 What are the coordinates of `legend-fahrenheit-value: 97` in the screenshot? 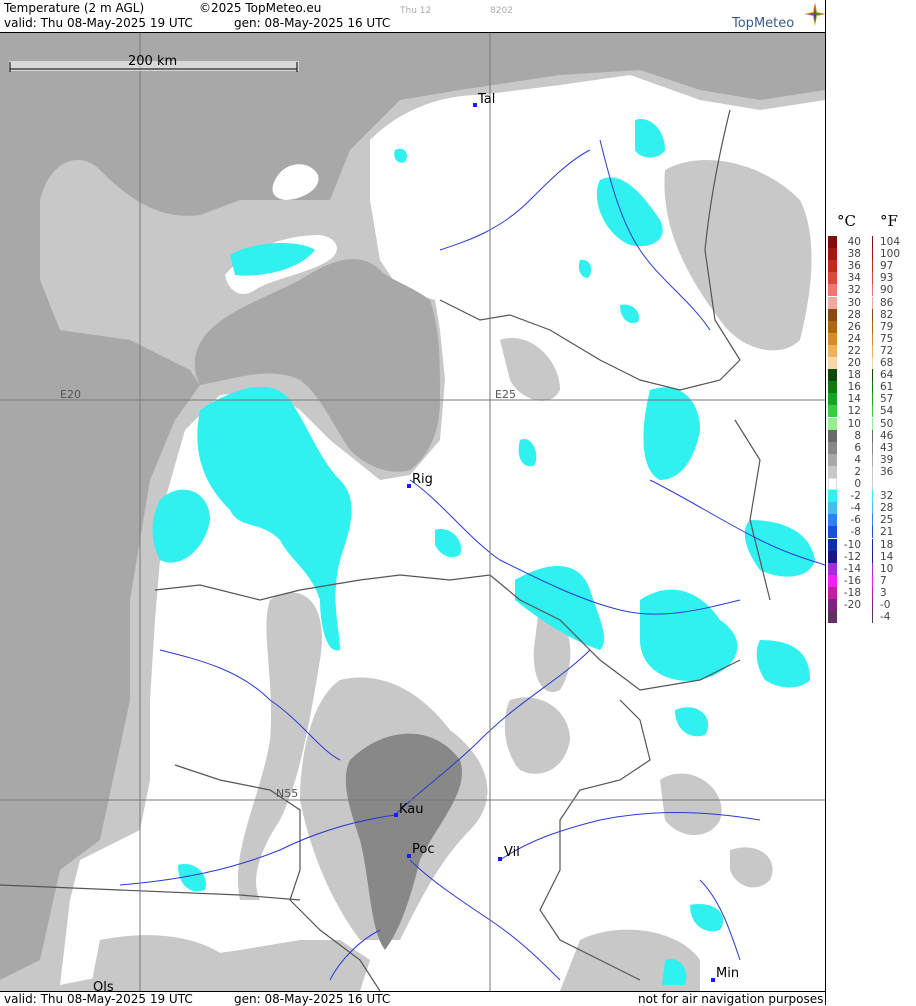 It's located at (887, 266).